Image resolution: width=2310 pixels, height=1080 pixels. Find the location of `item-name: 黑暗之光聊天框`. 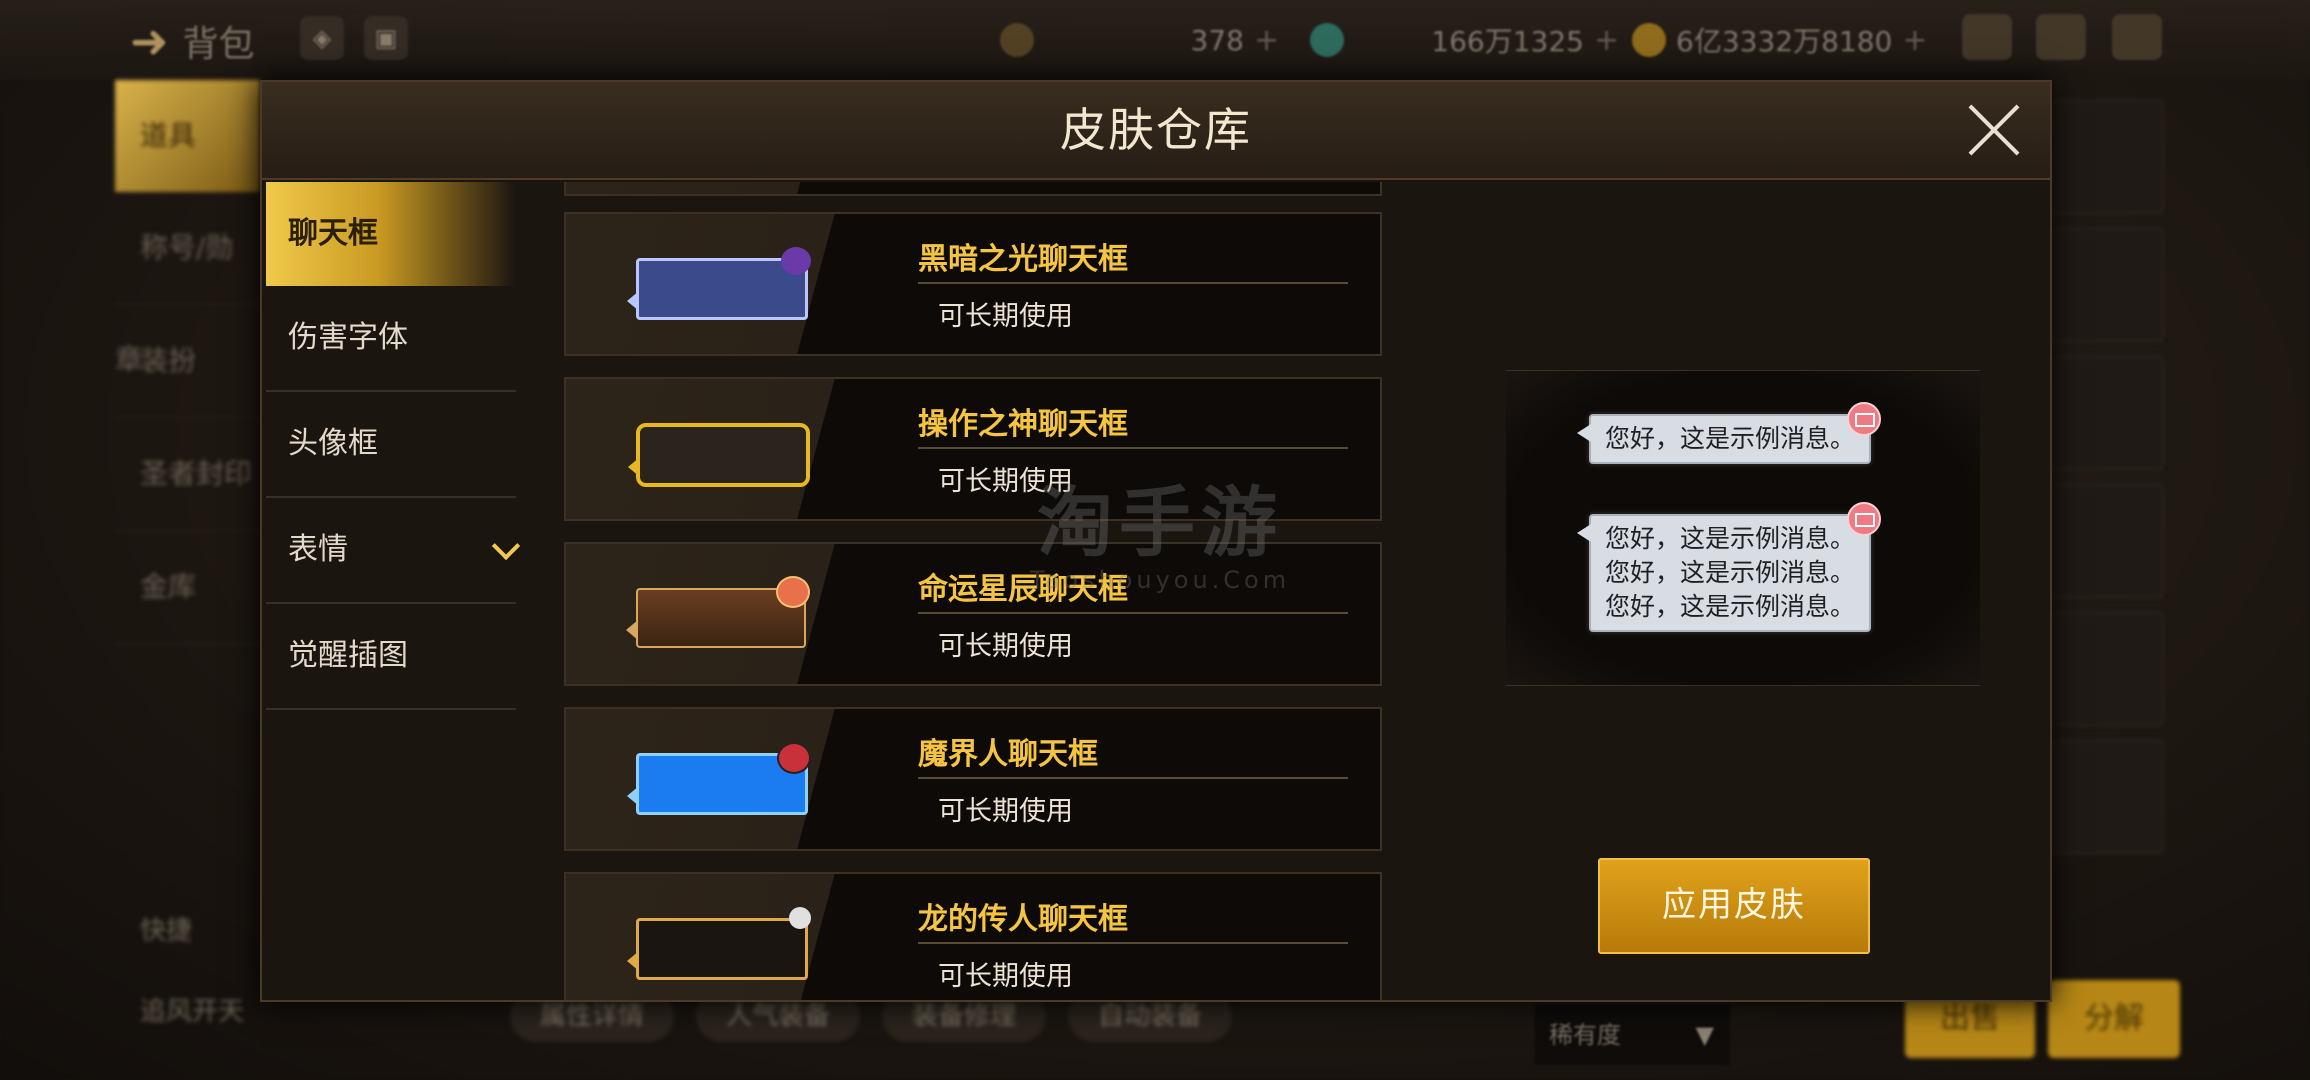

item-name: 黑暗之光聊天框 is located at coordinates (1023, 259).